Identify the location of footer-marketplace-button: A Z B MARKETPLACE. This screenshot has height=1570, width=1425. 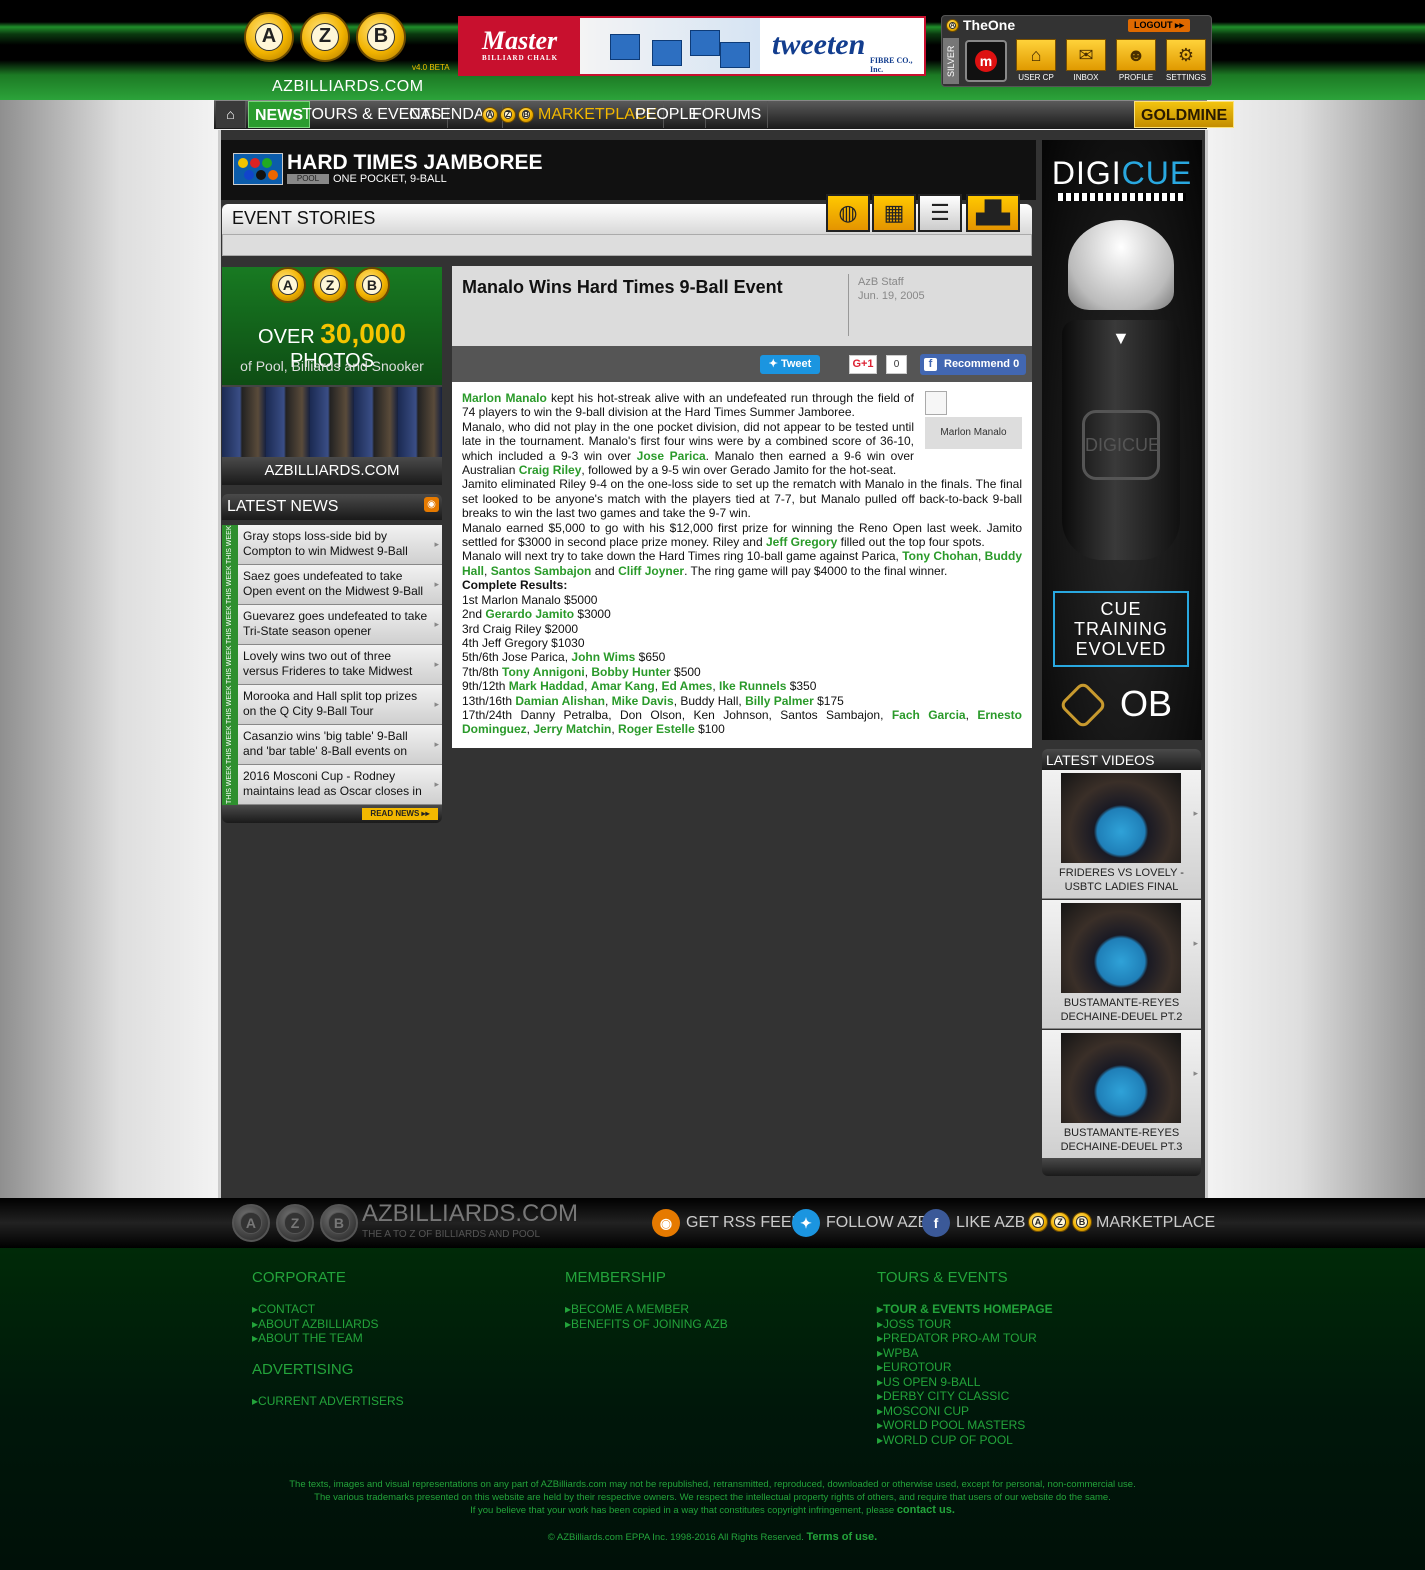
(1121, 1223).